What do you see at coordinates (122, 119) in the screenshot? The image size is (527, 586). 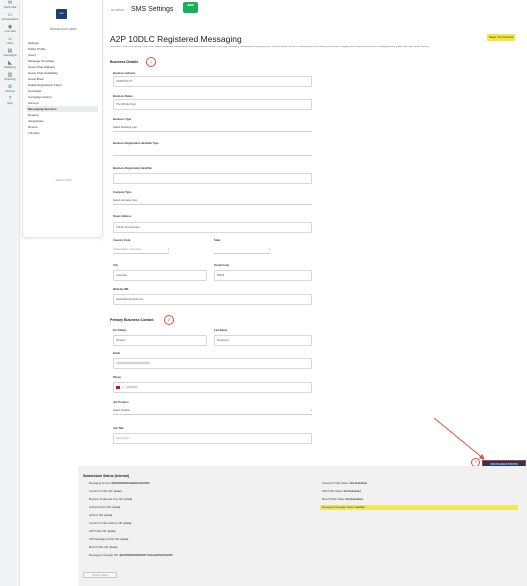 I see `business-type-label: Business Type` at bounding box center [122, 119].